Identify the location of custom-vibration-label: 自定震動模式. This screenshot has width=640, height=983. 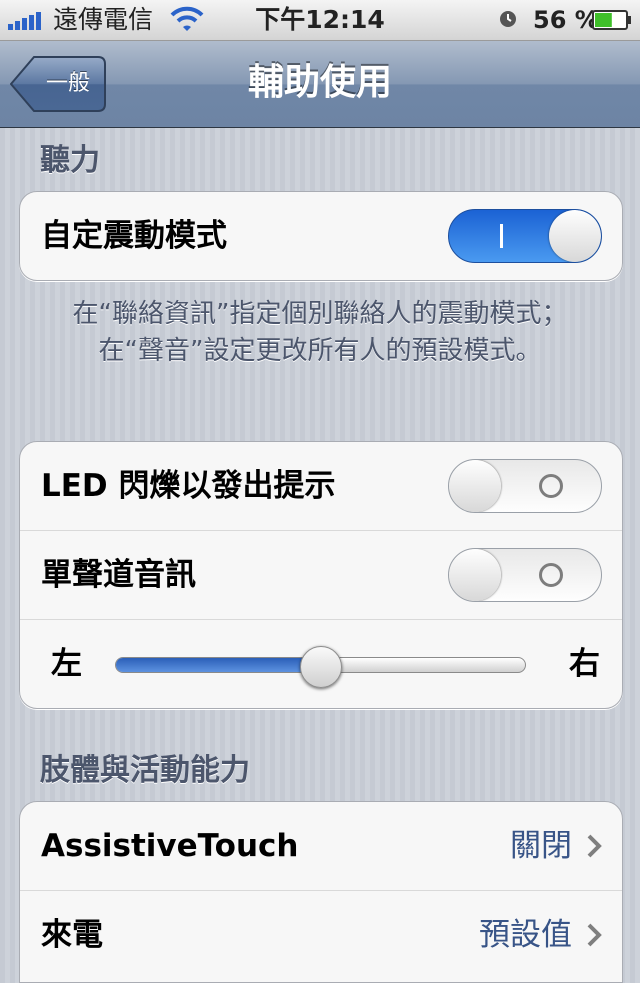
(134, 236).